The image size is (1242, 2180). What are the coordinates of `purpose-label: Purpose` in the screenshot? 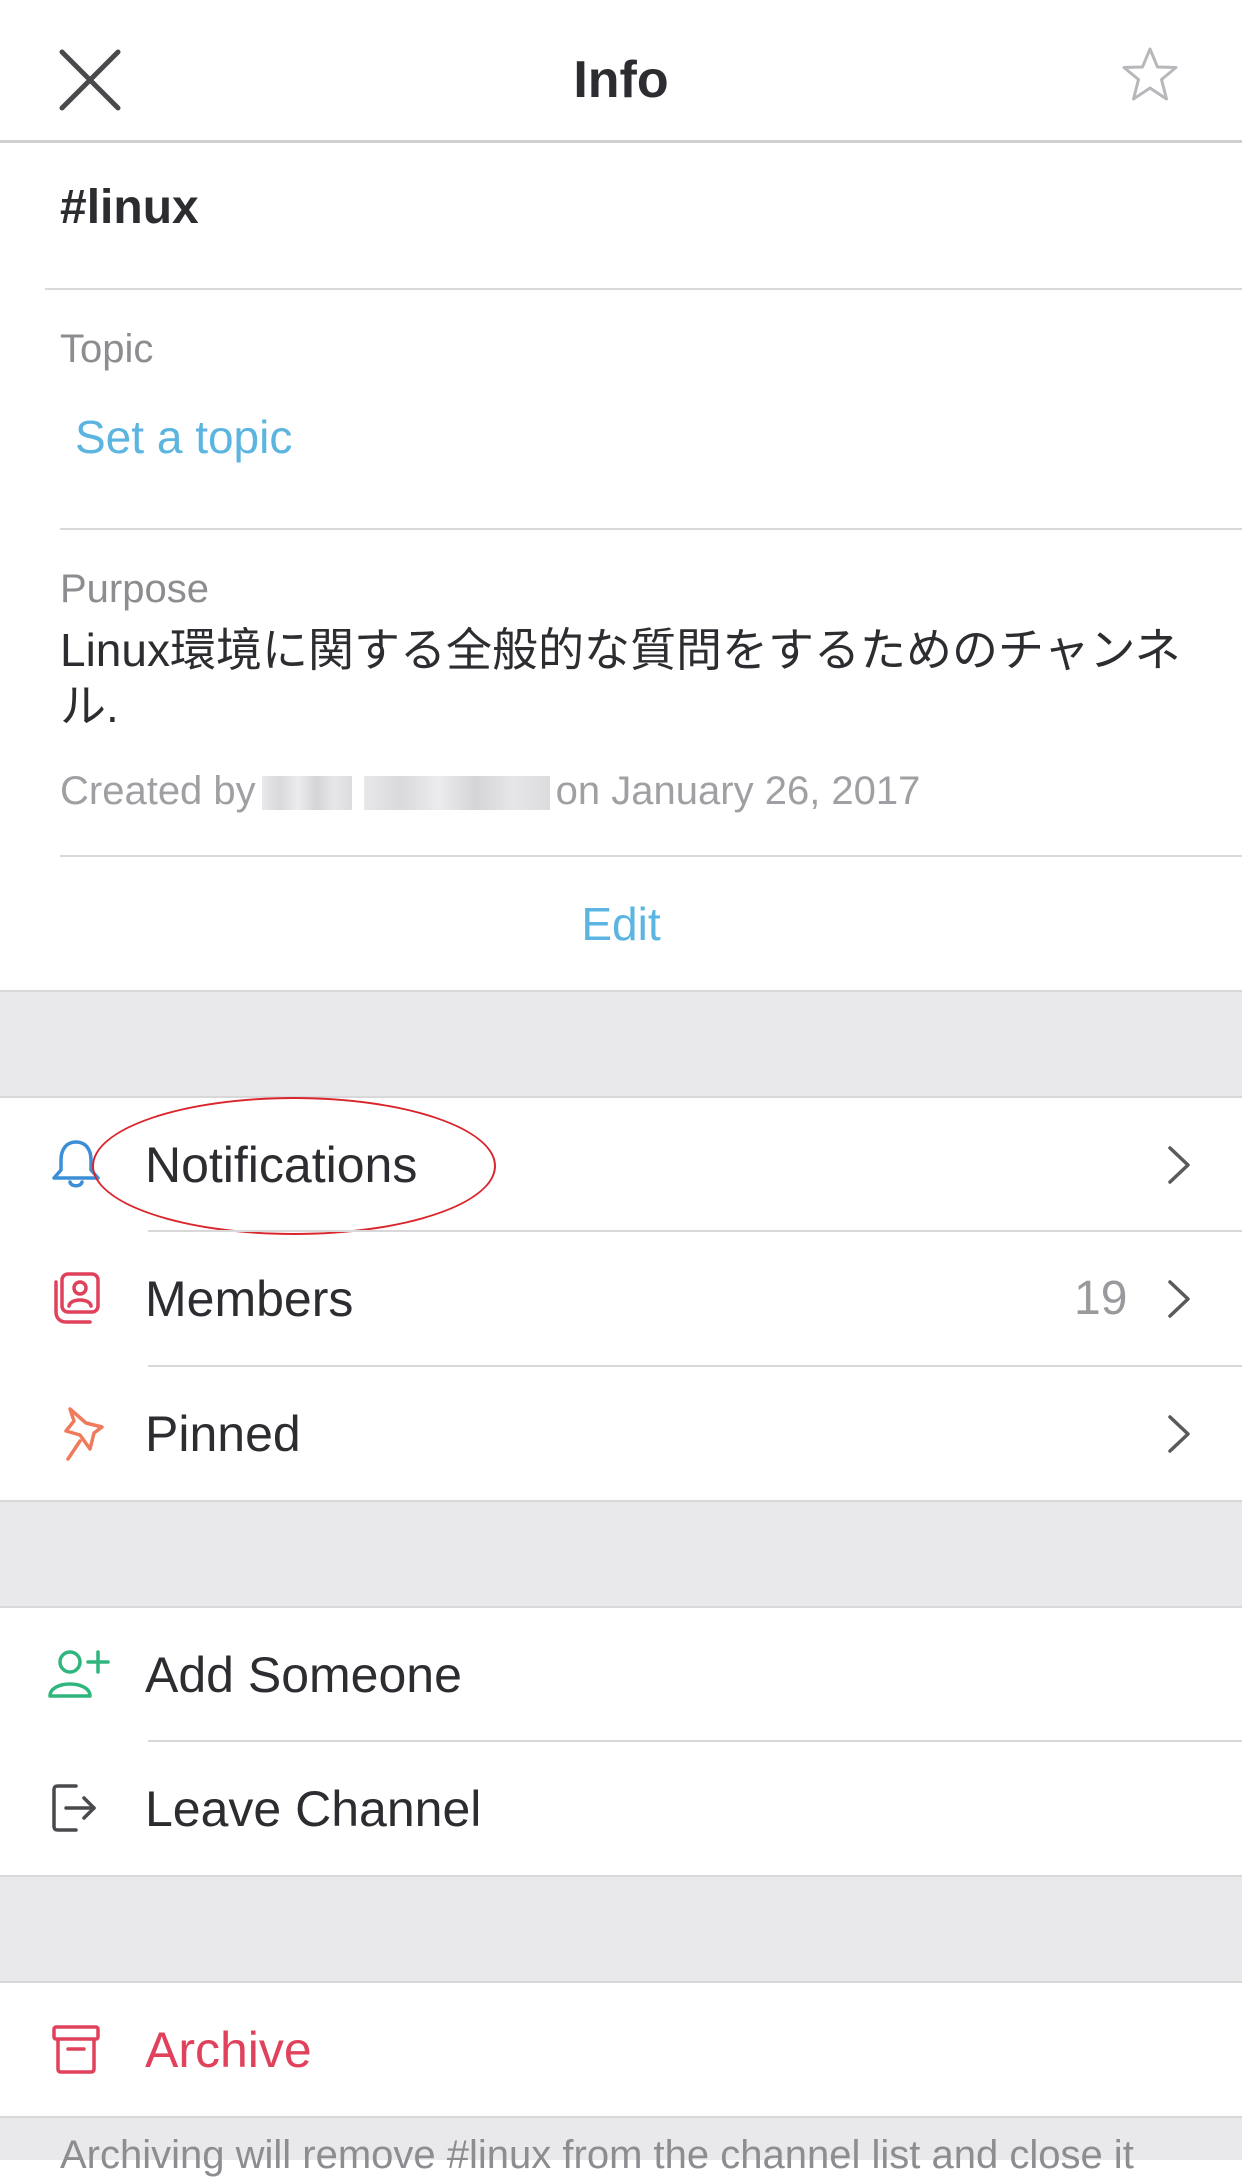 It's located at (134, 589).